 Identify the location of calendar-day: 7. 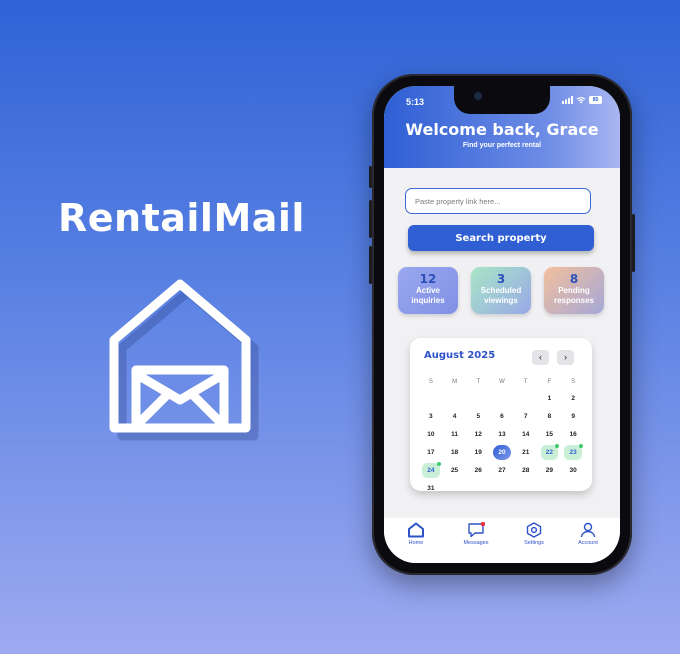
(526, 416).